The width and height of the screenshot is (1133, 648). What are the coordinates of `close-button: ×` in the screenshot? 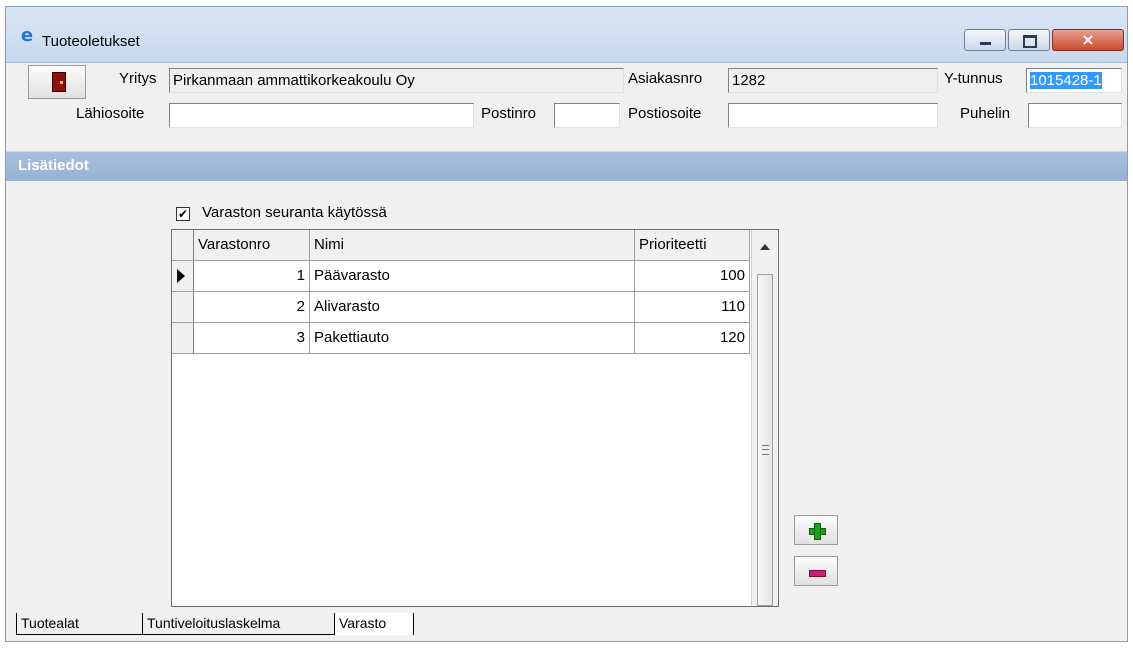 It's located at (1088, 40).